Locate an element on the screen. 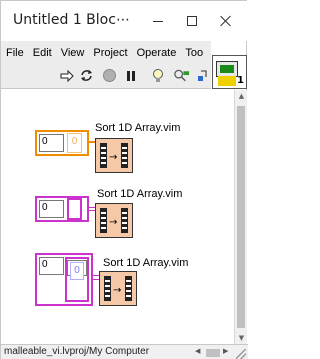  maximize-button is located at coordinates (192, 21).